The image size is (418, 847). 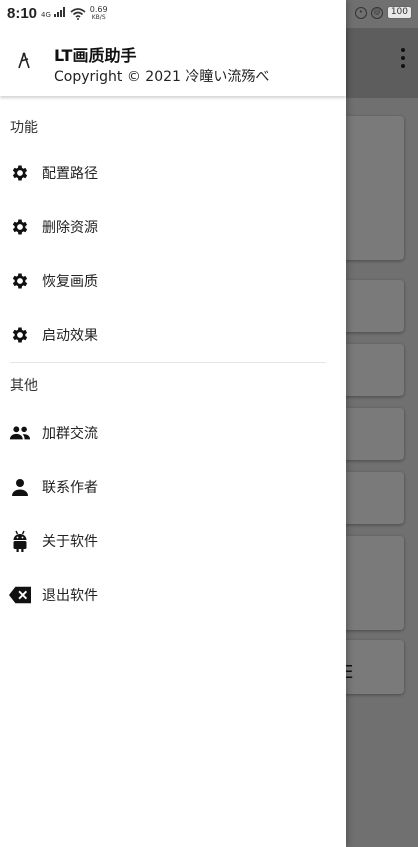 I want to click on copyright-text: Copyright © 2021 冷瞳い流殇べ, so click(x=162, y=77).